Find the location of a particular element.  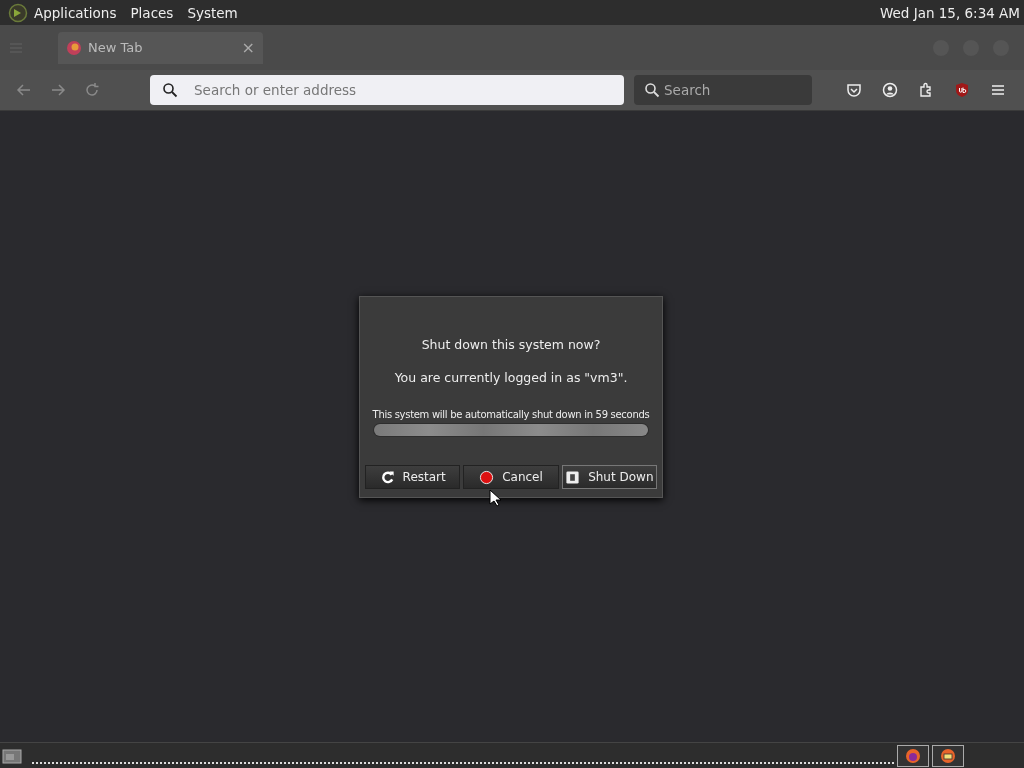

menu-item: System is located at coordinates (212, 12).